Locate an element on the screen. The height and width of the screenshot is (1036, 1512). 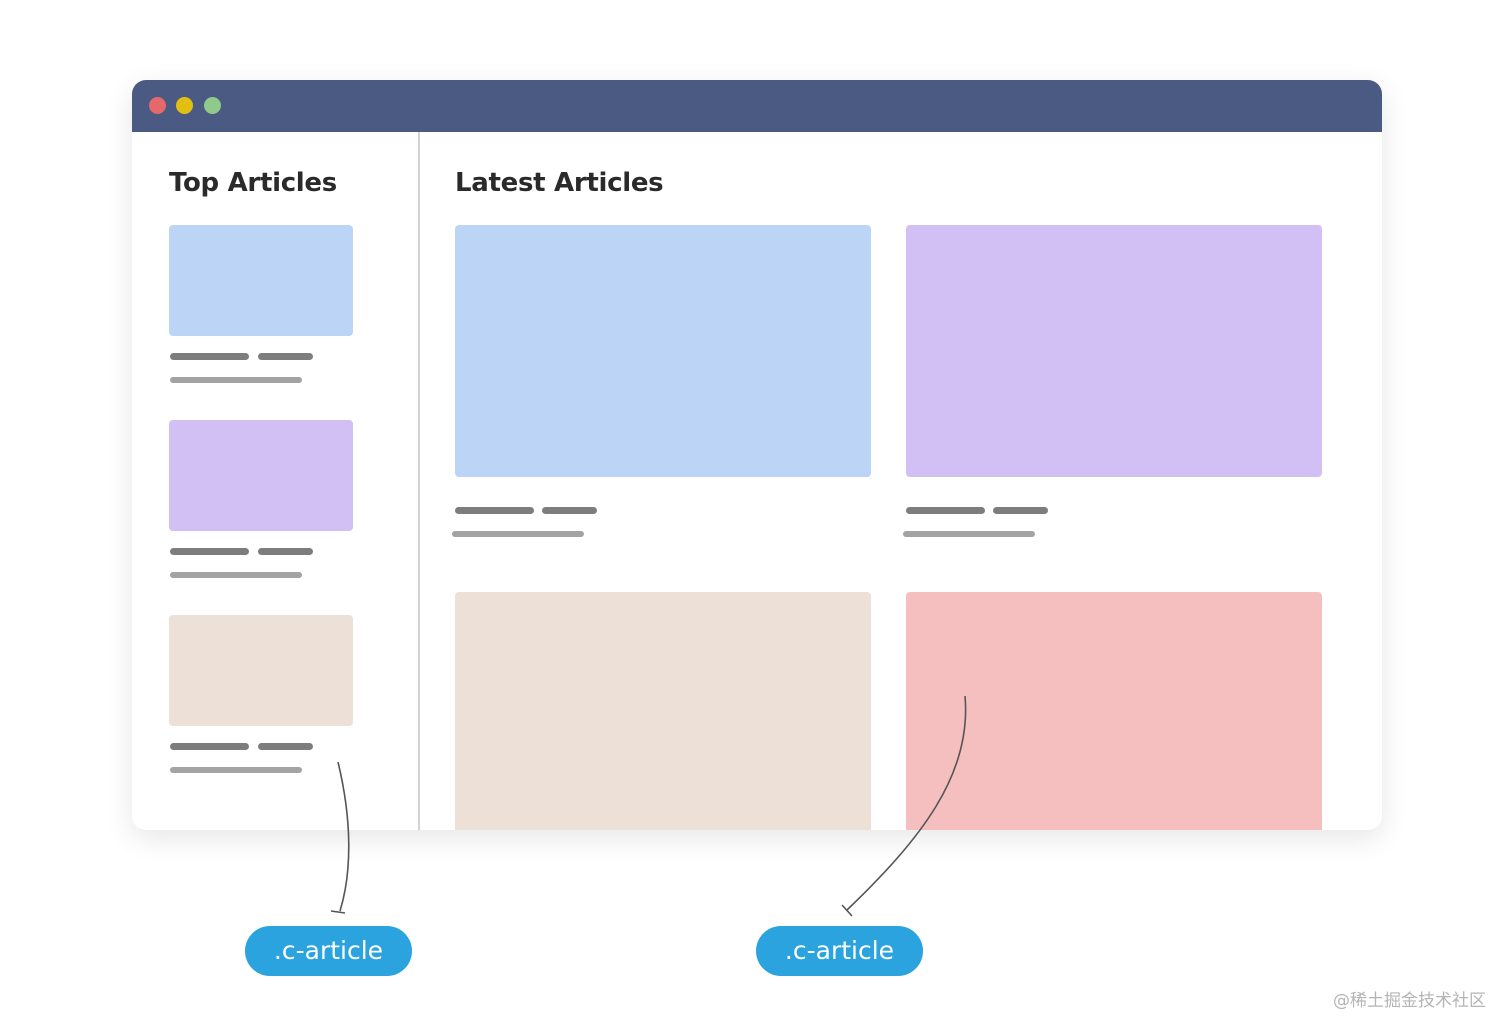
main-article-connector is located at coordinates (906, 803).